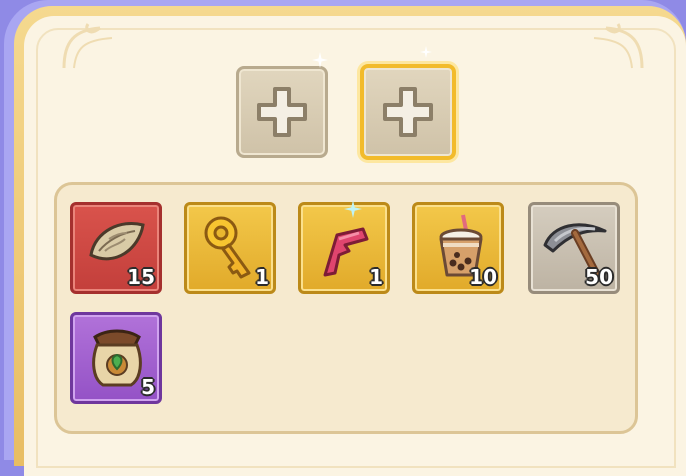 Image resolution: width=686 pixels, height=476 pixels. Describe the element at coordinates (116, 358) in the screenshot. I see `inventory-item-seed-bag: 5` at that location.